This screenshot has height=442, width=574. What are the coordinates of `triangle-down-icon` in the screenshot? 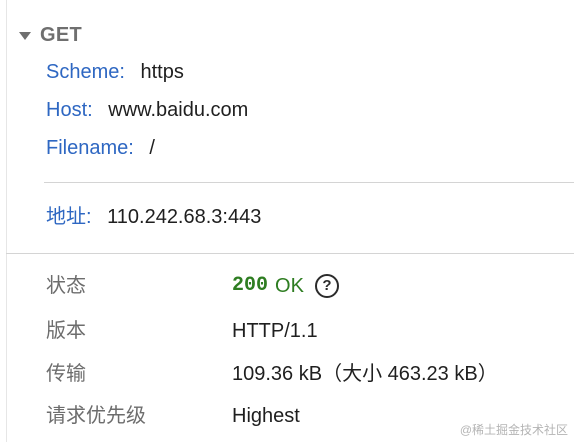 It's located at (25, 35).